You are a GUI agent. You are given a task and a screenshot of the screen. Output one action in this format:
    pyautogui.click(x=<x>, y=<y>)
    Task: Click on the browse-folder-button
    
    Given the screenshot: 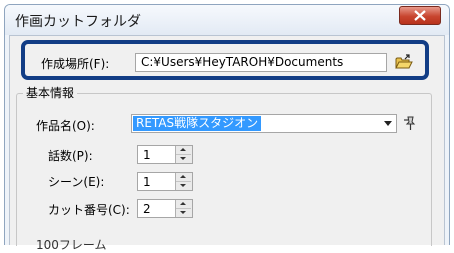 What is the action you would take?
    pyautogui.click(x=403, y=62)
    